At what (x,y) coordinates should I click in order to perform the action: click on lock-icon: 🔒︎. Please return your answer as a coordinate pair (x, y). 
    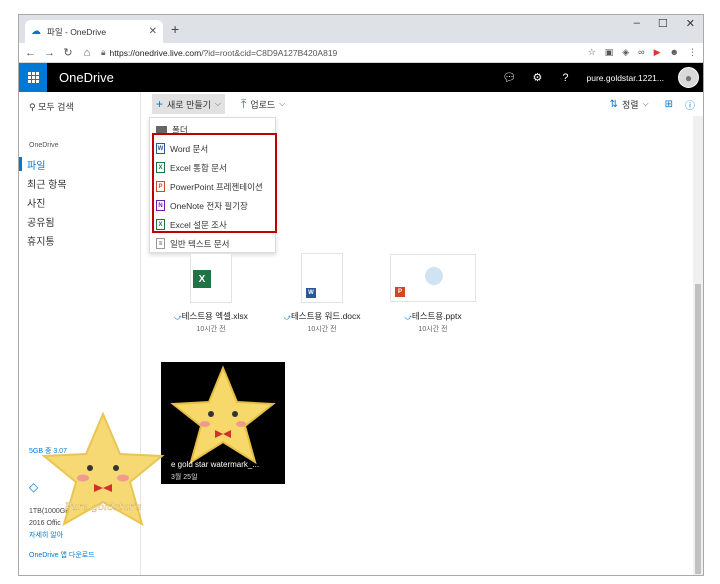
    Looking at the image, I should click on (103, 52).